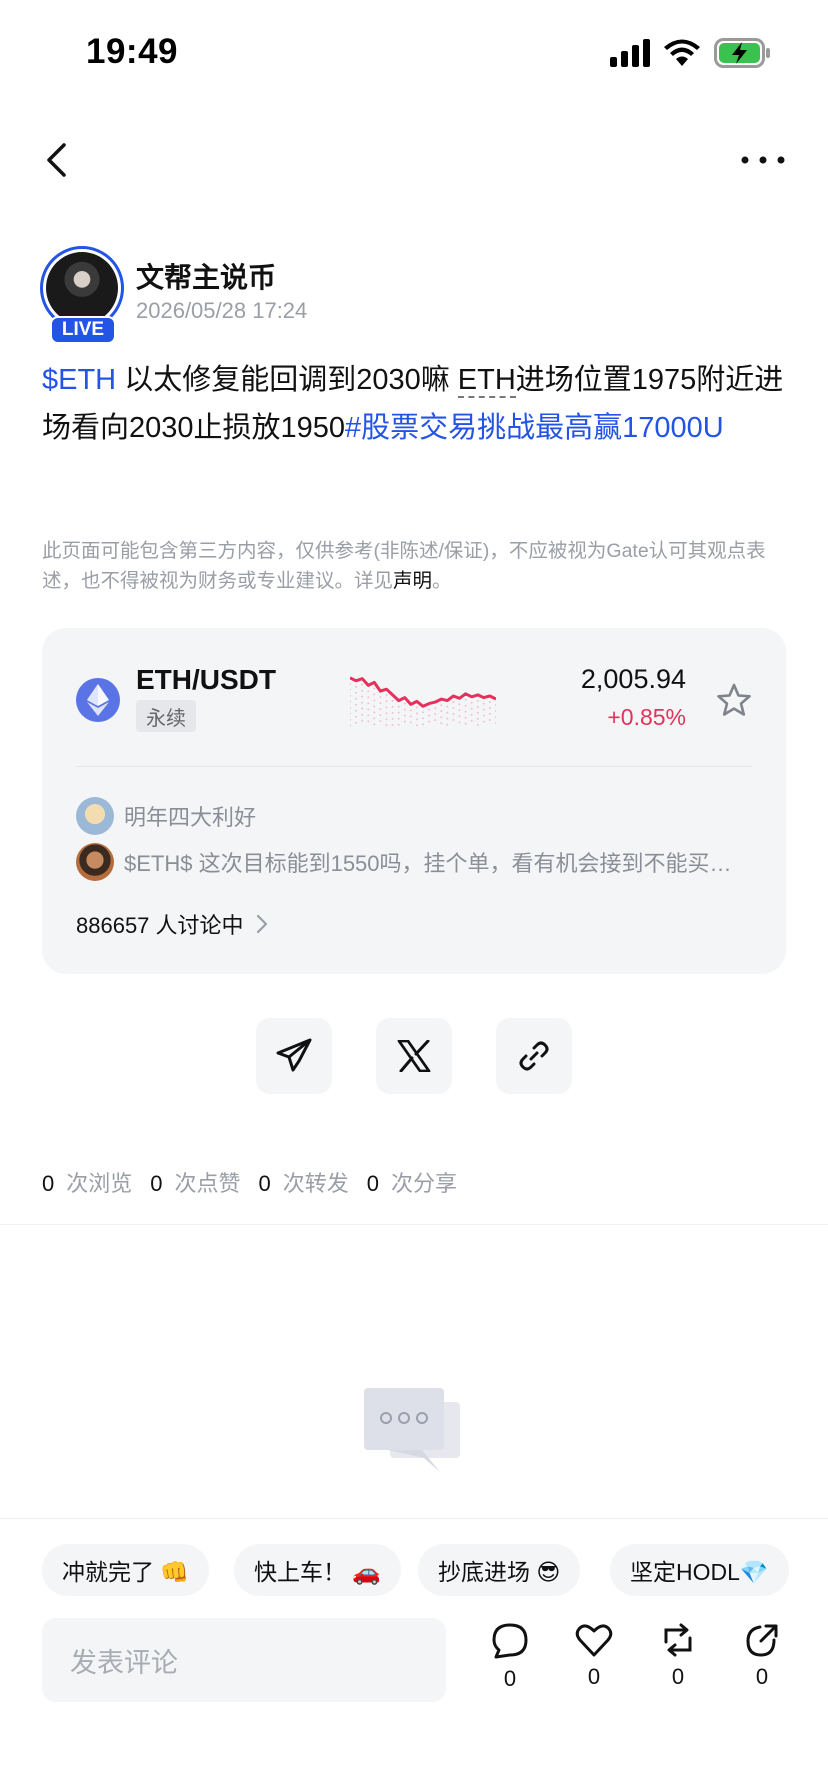  Describe the element at coordinates (420, 296) in the screenshot. I see `post-author: LIVE 文帮主说币 2026/05/28 17:24` at that location.